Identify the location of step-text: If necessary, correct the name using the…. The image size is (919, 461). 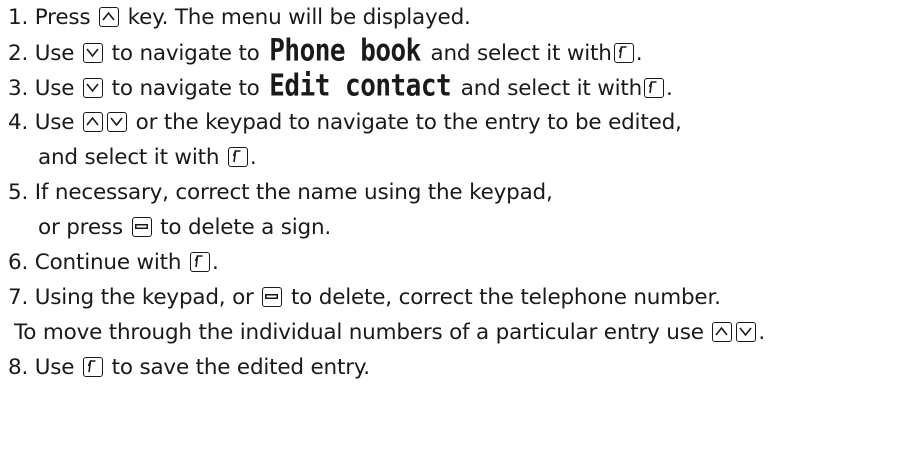
(293, 192).